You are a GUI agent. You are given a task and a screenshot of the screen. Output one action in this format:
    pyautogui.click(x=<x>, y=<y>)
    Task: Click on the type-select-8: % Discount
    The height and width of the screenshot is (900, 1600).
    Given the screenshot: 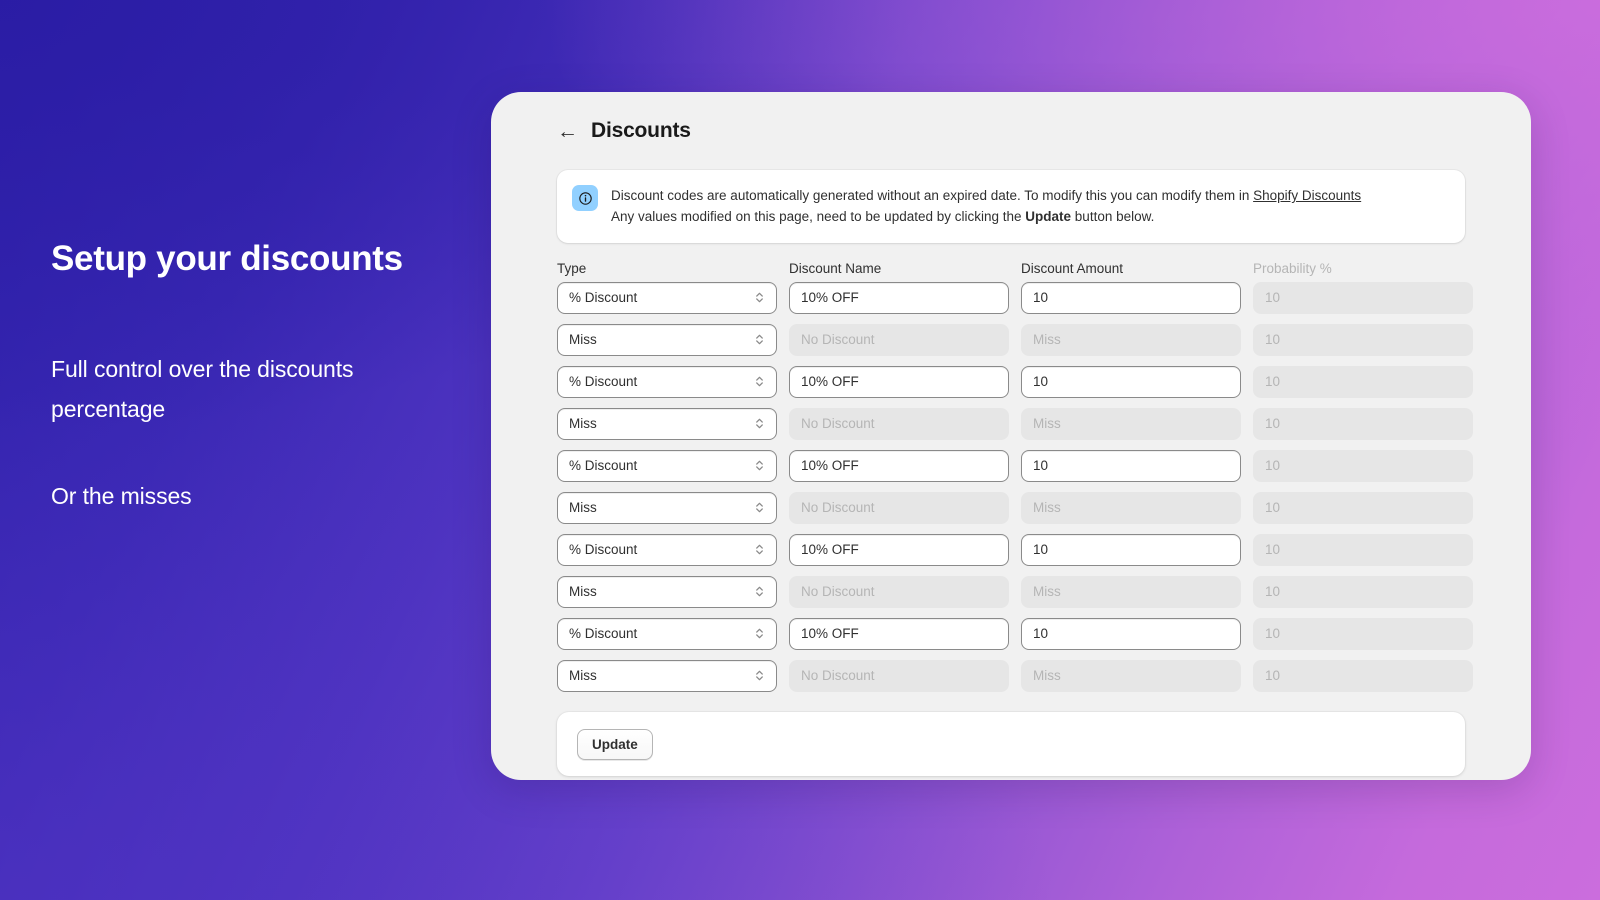 What is the action you would take?
    pyautogui.click(x=667, y=633)
    